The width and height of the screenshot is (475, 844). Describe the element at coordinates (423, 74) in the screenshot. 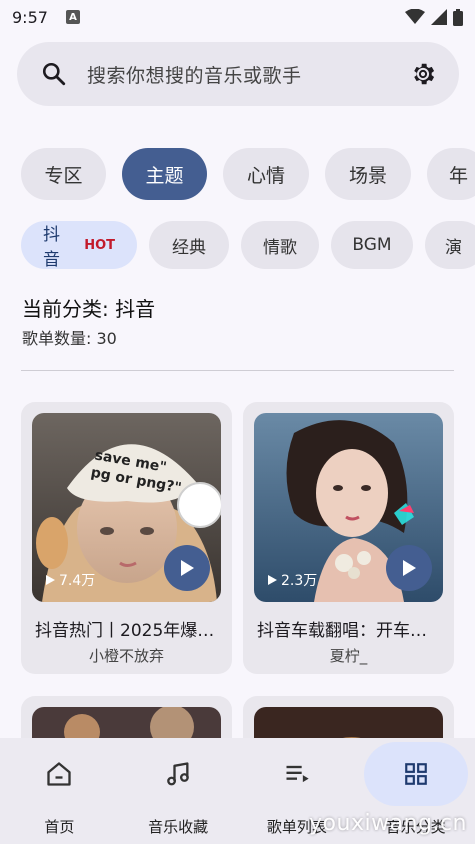

I see `settings-gear-icon` at that location.